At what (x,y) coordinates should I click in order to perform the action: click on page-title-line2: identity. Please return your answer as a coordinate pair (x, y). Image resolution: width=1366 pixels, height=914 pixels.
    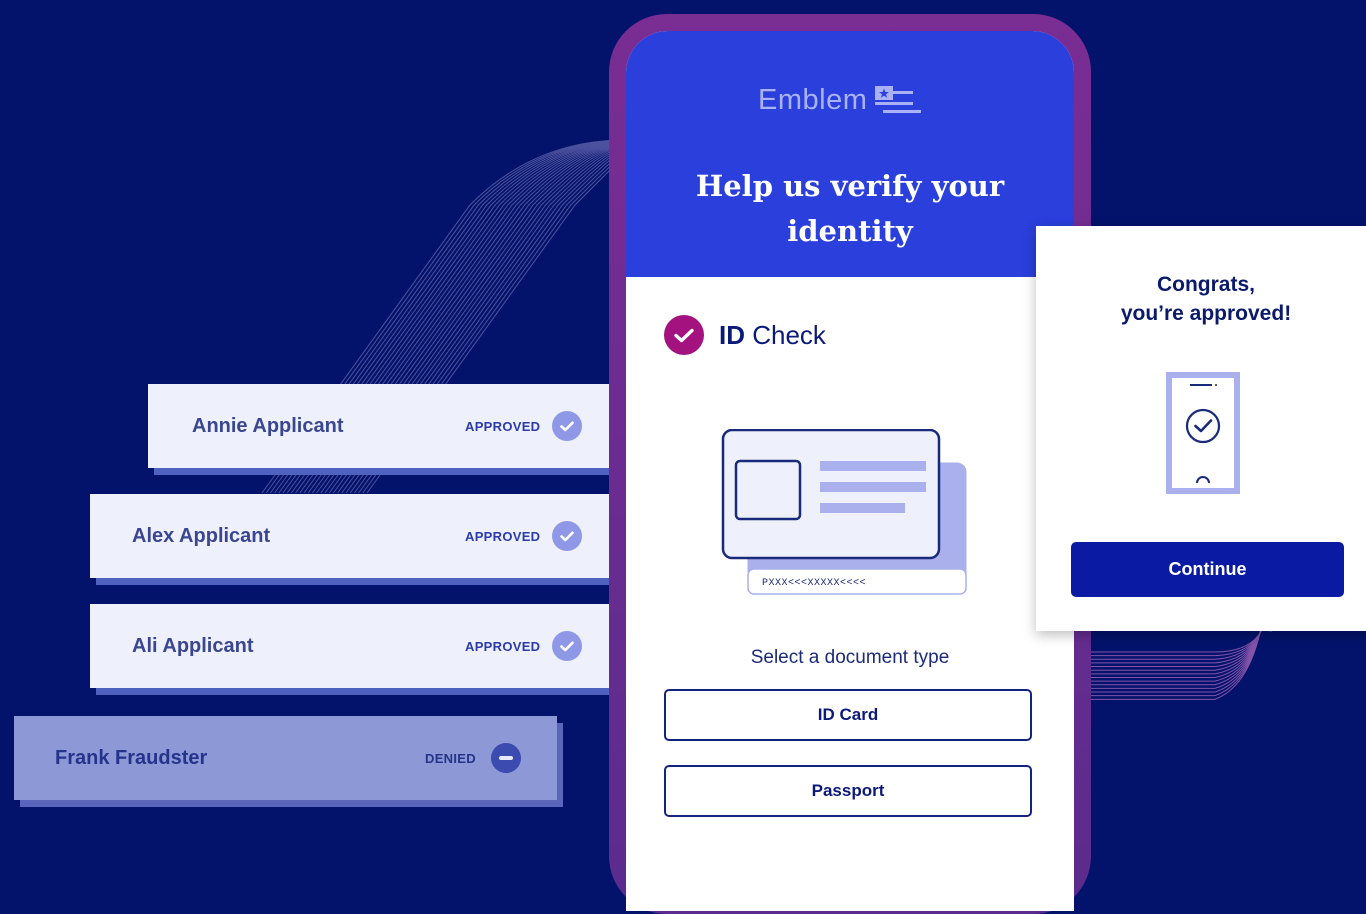
    Looking at the image, I should click on (850, 231).